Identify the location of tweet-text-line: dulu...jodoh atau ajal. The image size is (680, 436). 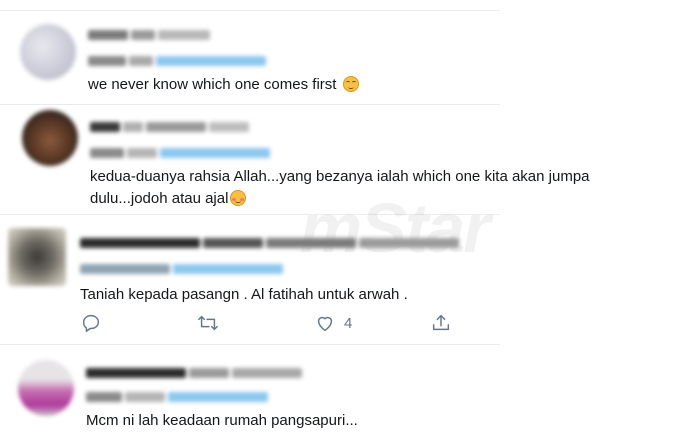
(168, 198).